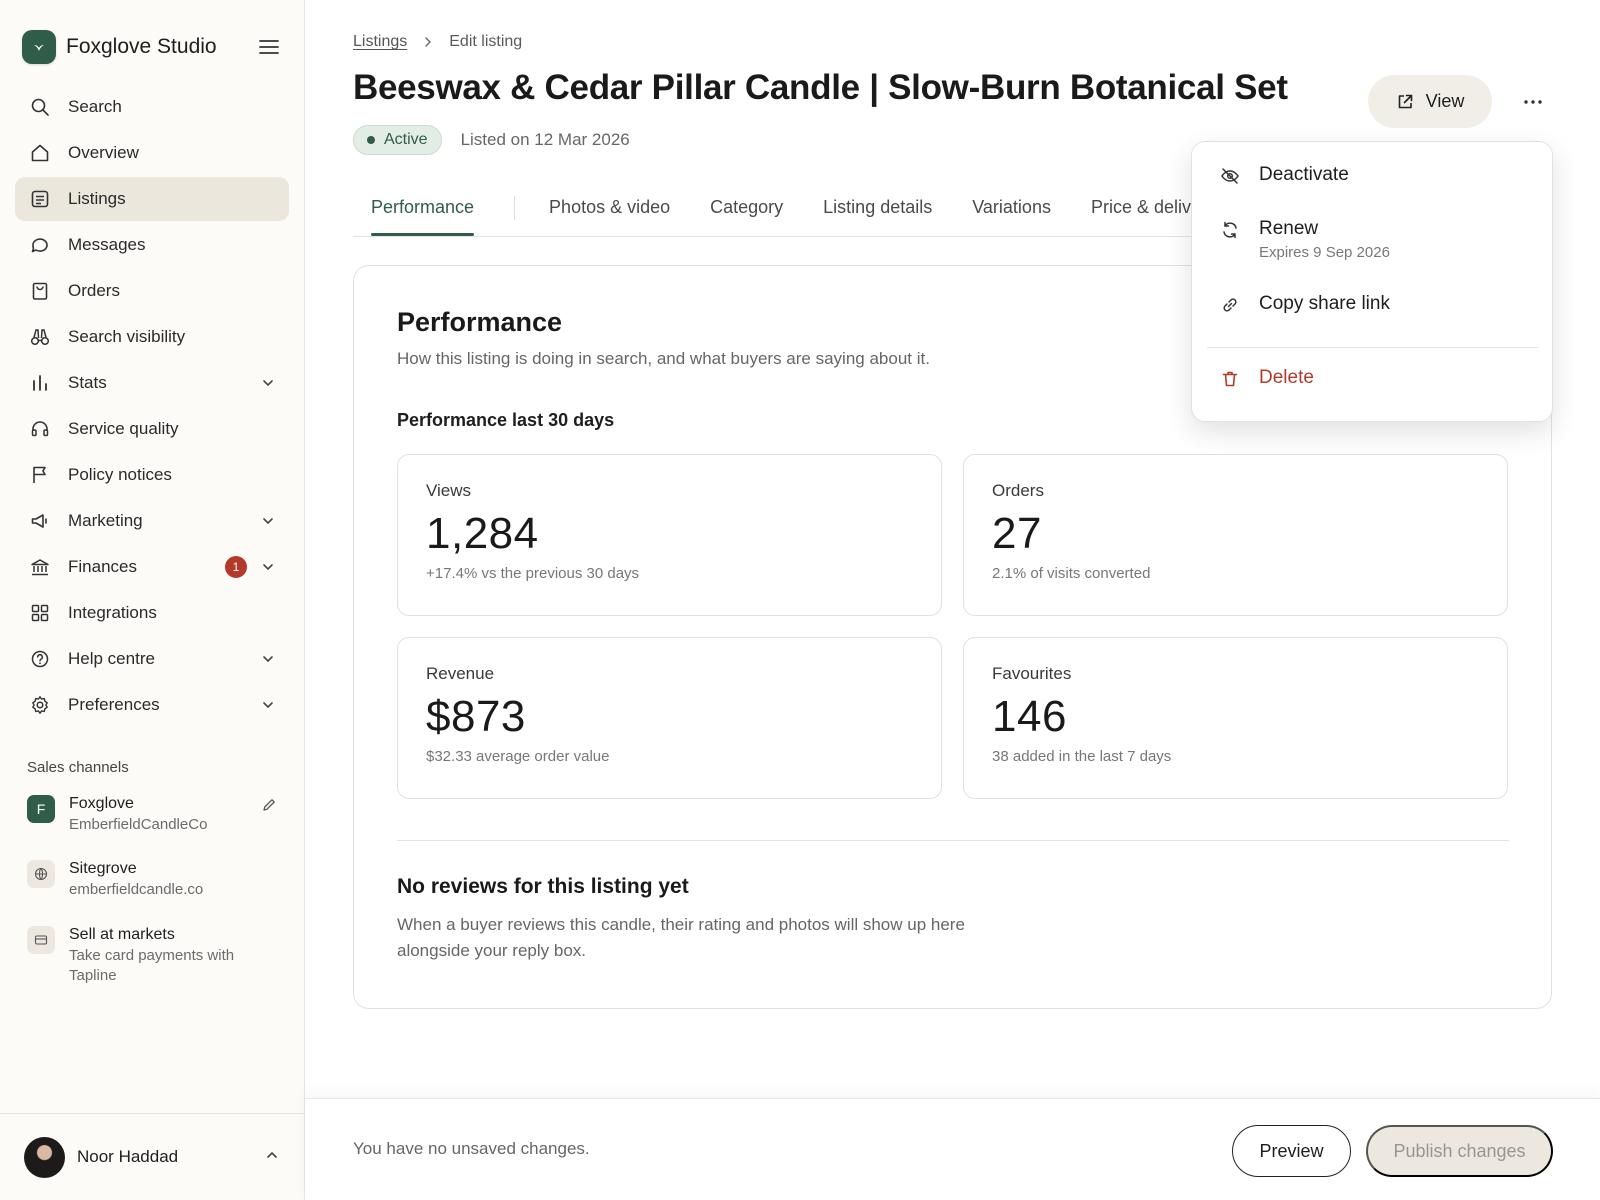 The image size is (1600, 1200). Describe the element at coordinates (40, 659) in the screenshot. I see `help-icon` at that location.